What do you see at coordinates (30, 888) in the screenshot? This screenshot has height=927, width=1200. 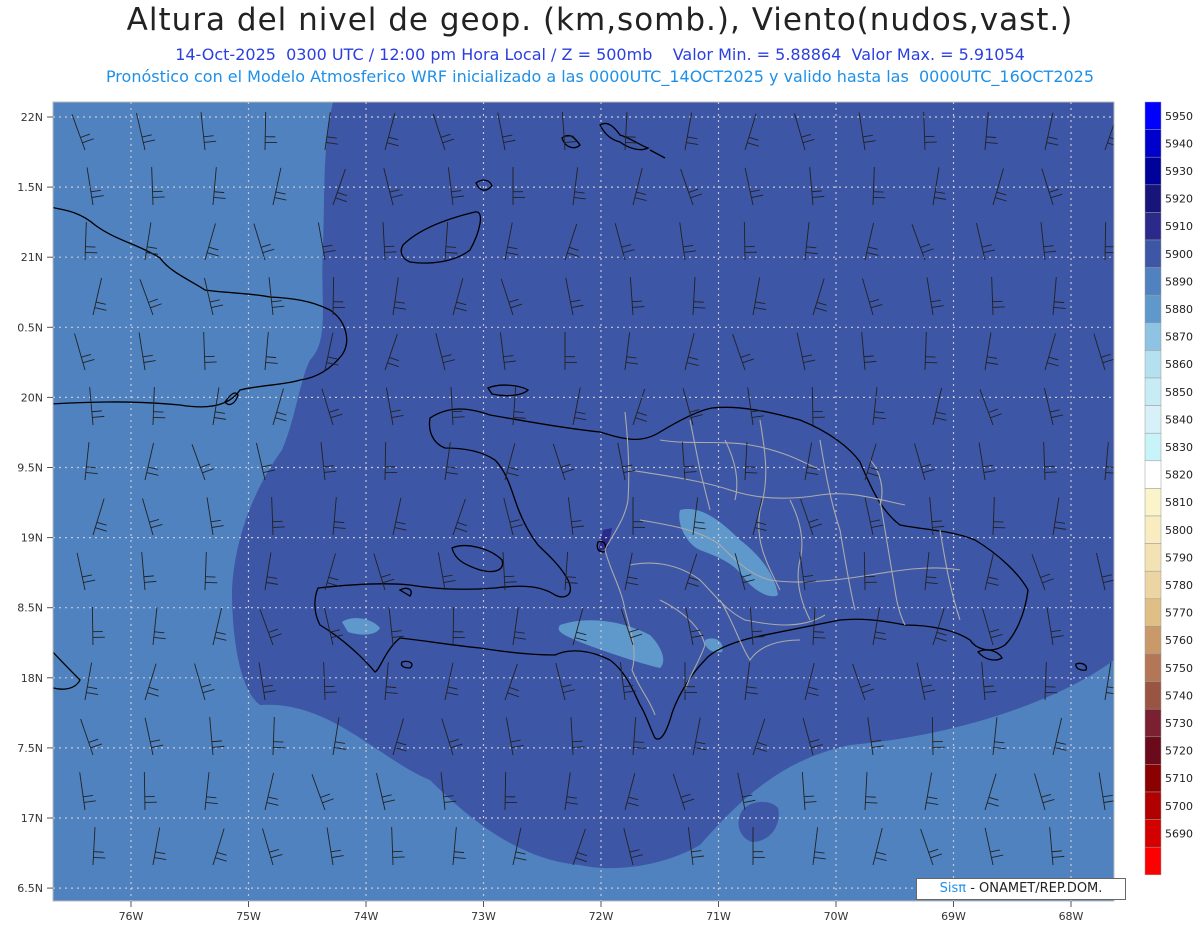 I see `lat-tick-label: 6.5N` at bounding box center [30, 888].